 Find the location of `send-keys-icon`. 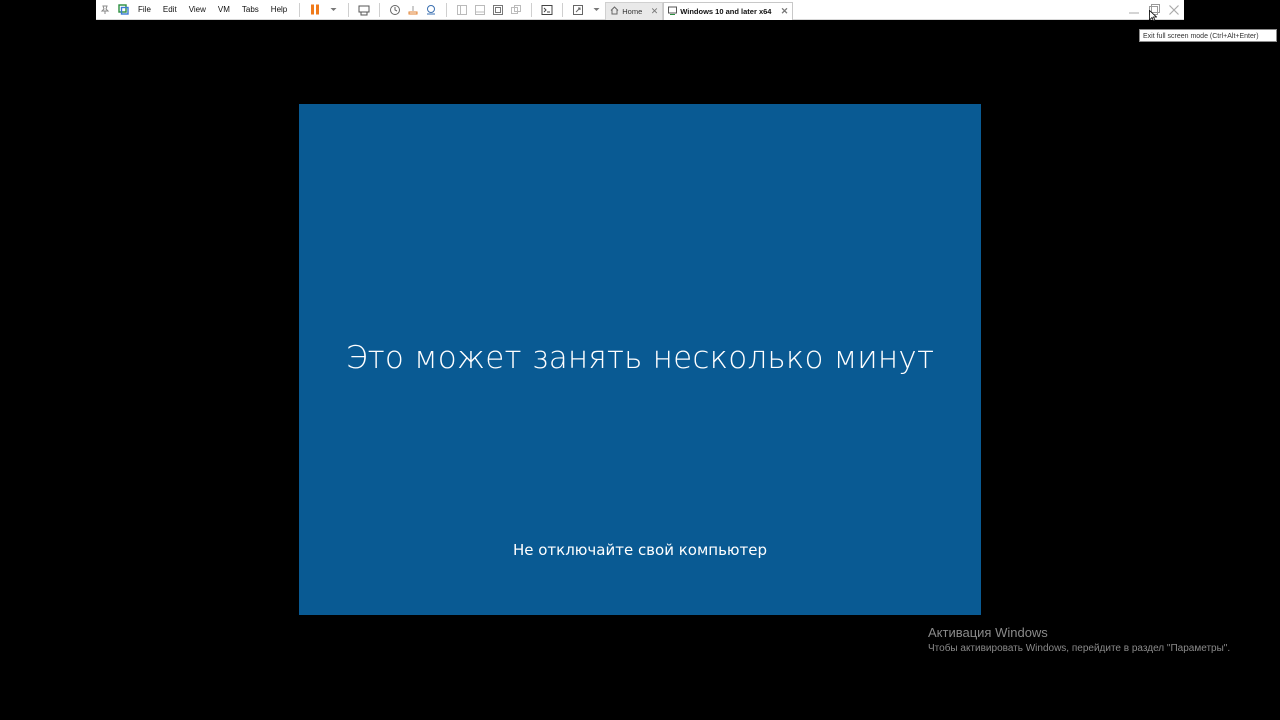

send-keys-icon is located at coordinates (364, 10).